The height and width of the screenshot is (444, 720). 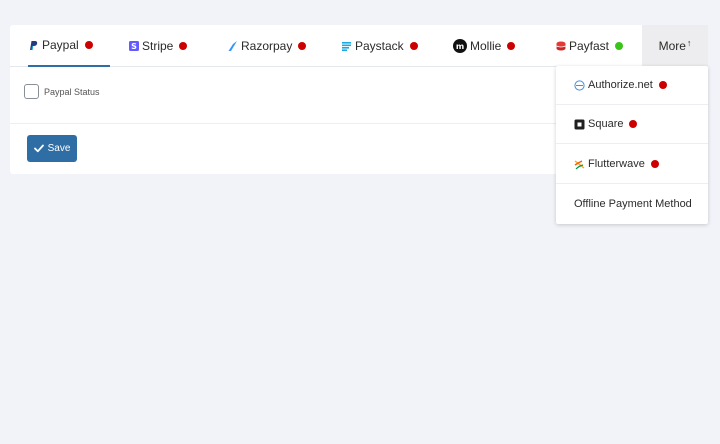 I want to click on check-icon, so click(x=38, y=148).